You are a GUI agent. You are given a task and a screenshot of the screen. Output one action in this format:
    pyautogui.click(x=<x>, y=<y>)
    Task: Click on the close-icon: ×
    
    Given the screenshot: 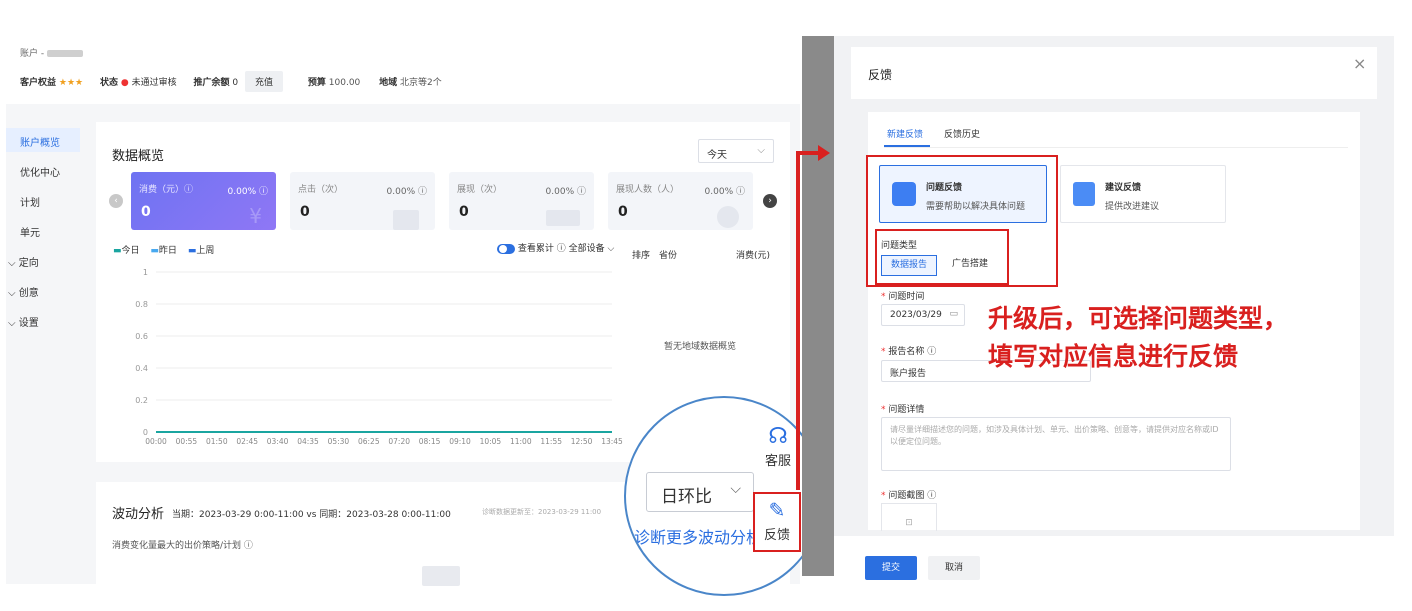 What is the action you would take?
    pyautogui.click(x=1359, y=63)
    